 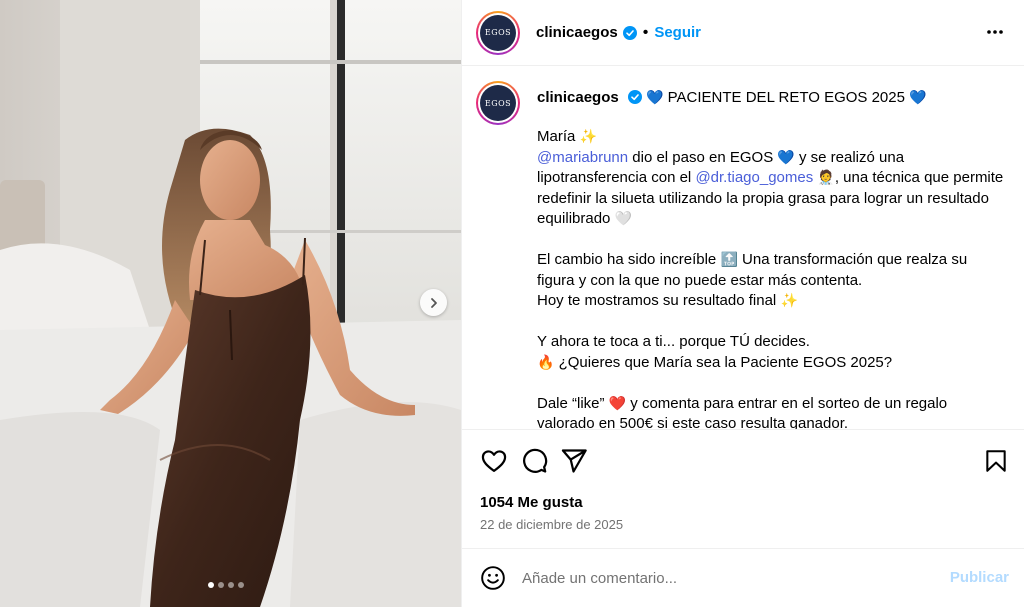 What do you see at coordinates (659, 300) in the screenshot?
I see `caption-text-span: Hoy te mostramos su resultado final` at bounding box center [659, 300].